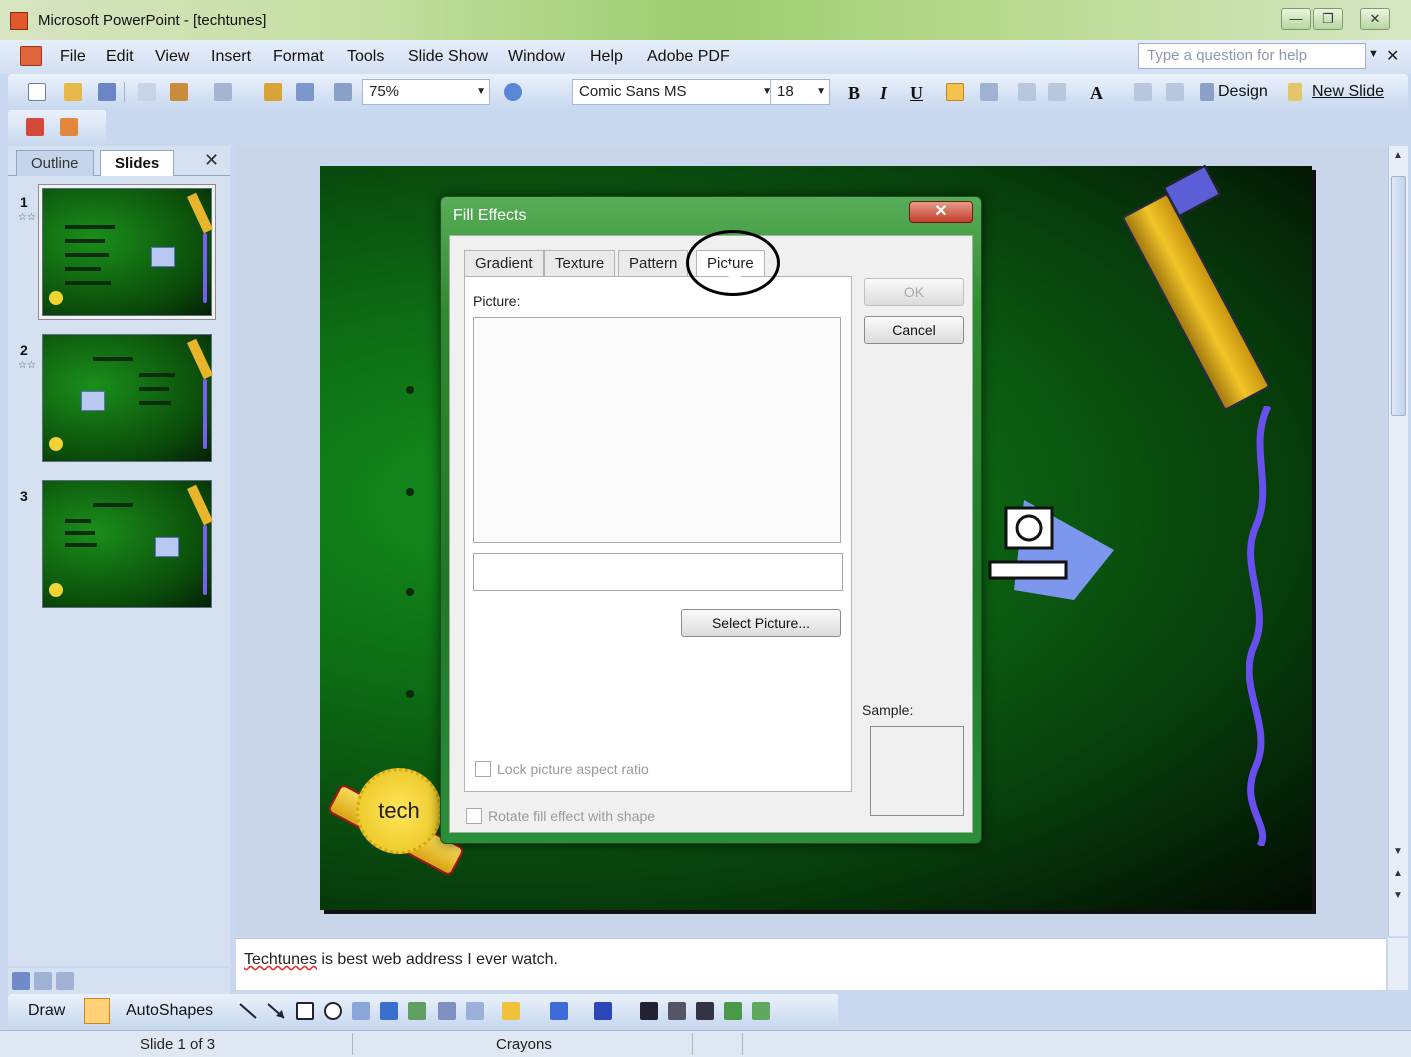 The image size is (1411, 1057). Describe the element at coordinates (1175, 92) in the screenshot. I see `increase-indent-icon` at that location.